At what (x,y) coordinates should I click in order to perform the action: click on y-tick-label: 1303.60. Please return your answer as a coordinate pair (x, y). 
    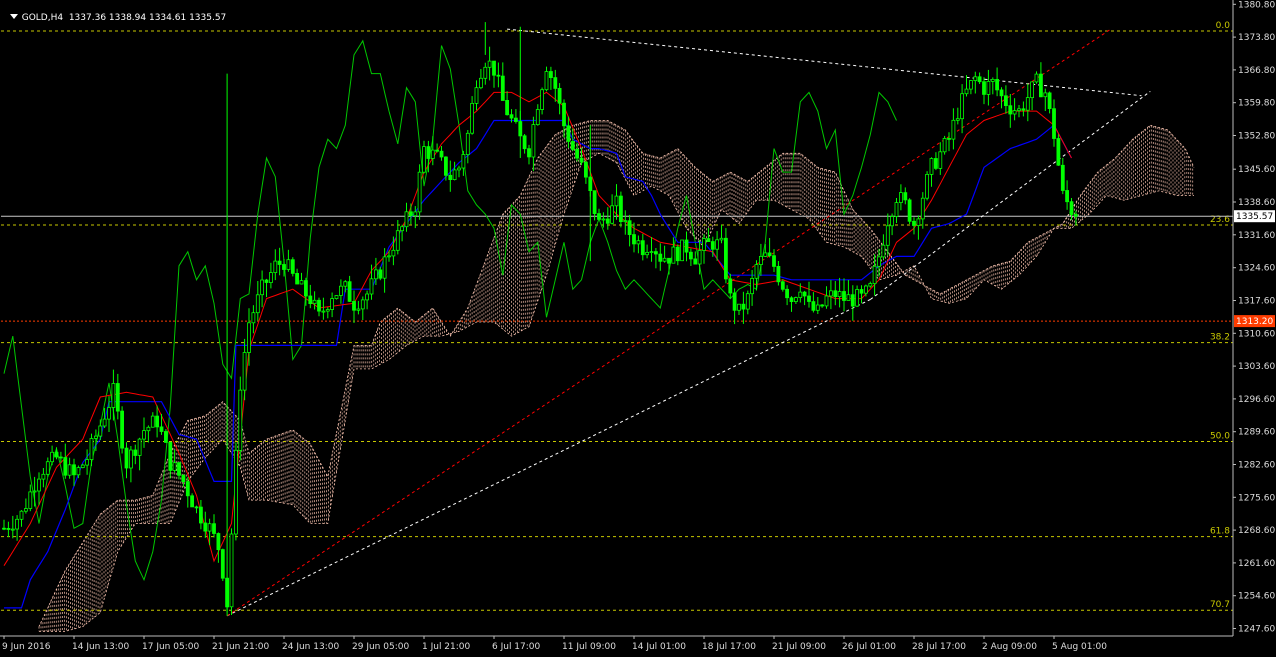
    Looking at the image, I should click on (1256, 367).